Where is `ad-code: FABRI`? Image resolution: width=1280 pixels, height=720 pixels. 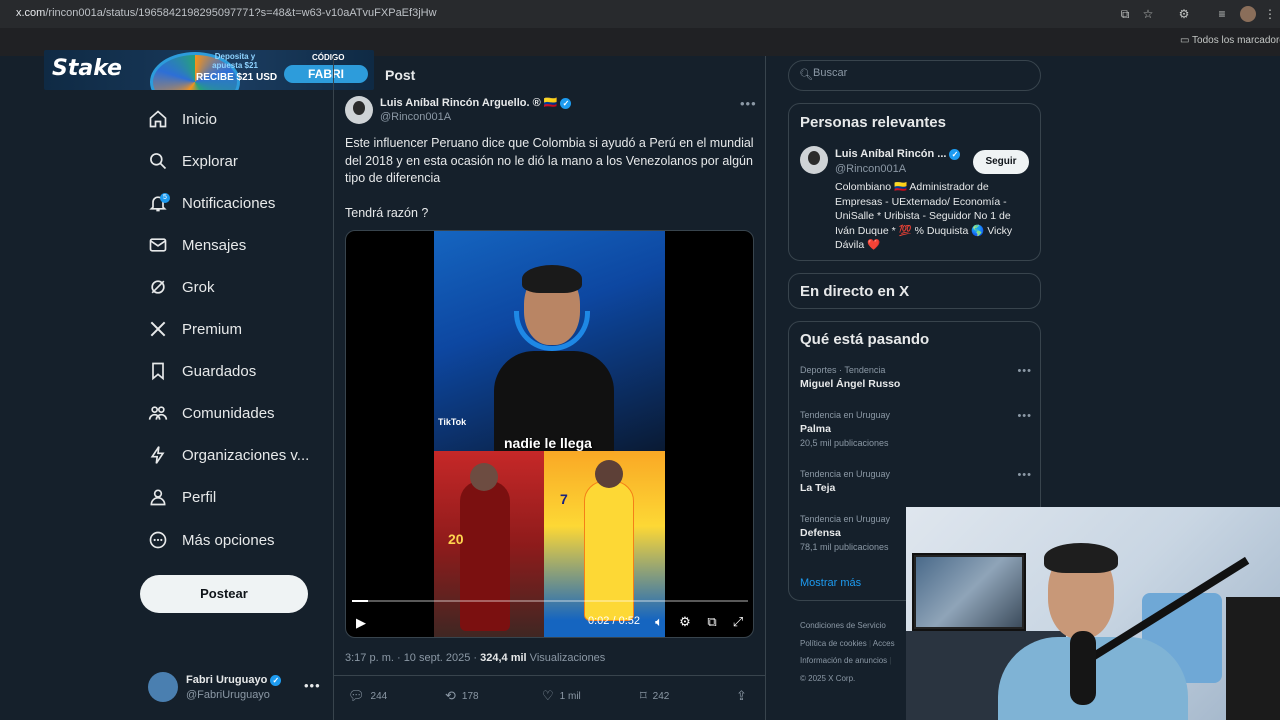
ad-code: FABRI is located at coordinates (326, 74).